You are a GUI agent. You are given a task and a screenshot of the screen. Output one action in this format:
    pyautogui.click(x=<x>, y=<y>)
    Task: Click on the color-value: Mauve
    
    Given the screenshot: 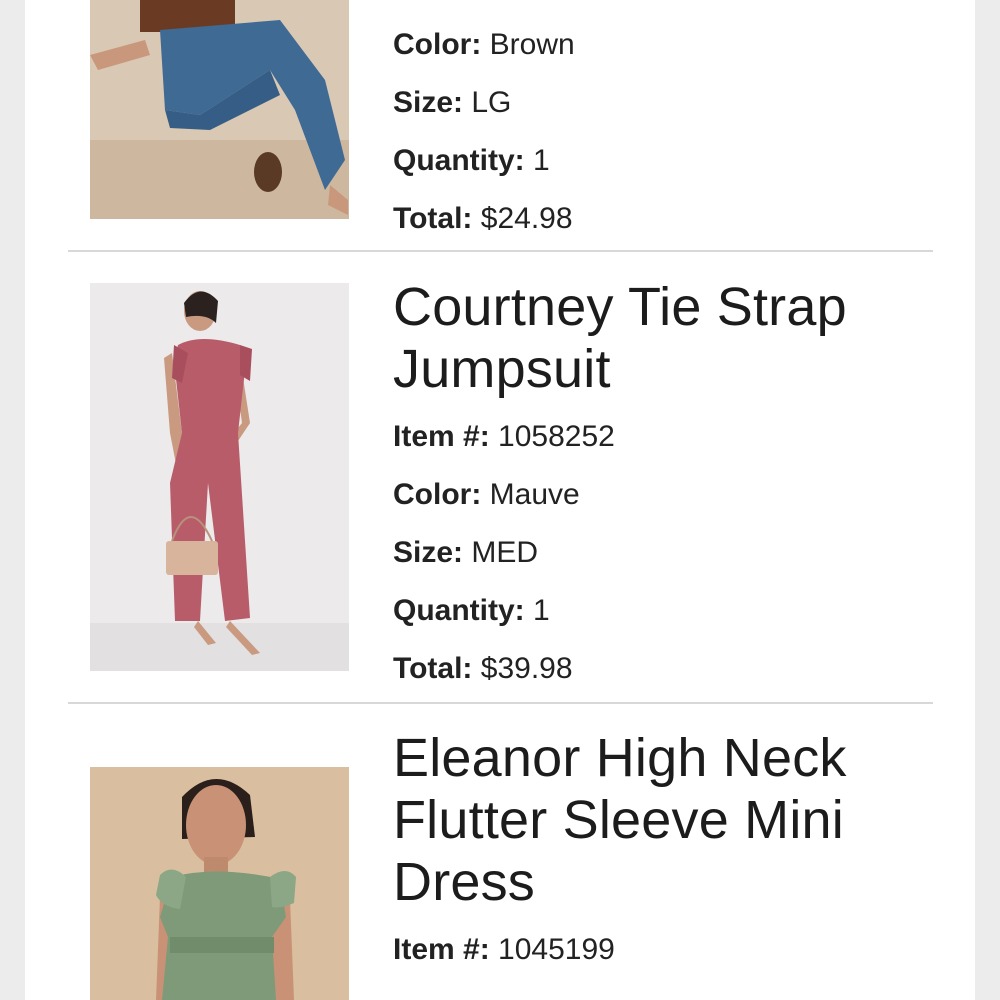 What is the action you would take?
    pyautogui.click(x=534, y=494)
    